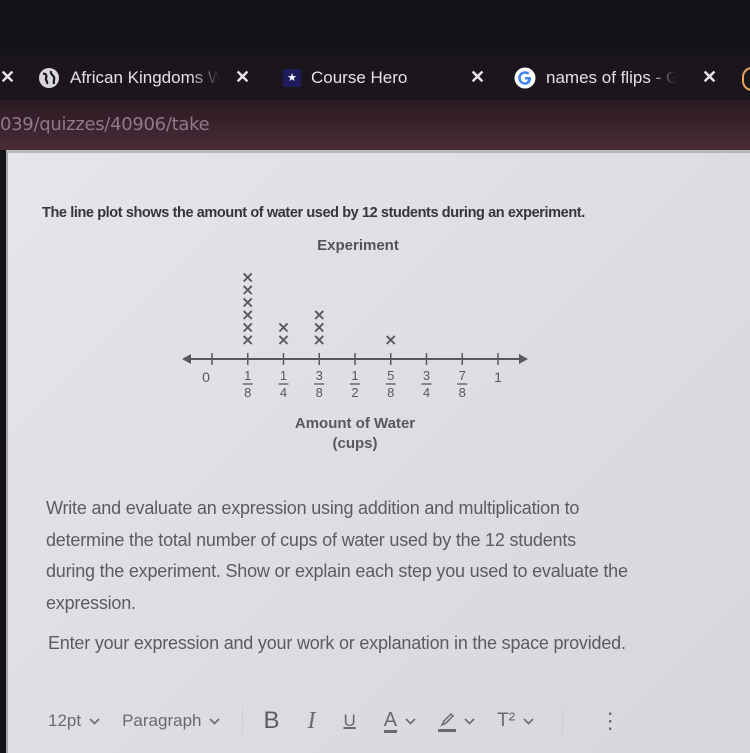  I want to click on block-format-dropdown: Paragraph, so click(171, 721).